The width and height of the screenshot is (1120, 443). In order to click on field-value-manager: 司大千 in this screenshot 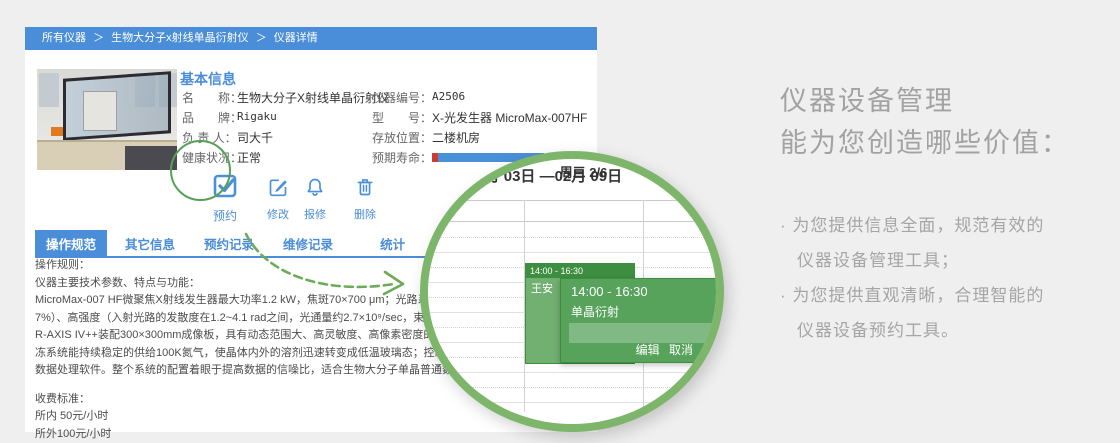, I will do `click(255, 137)`.